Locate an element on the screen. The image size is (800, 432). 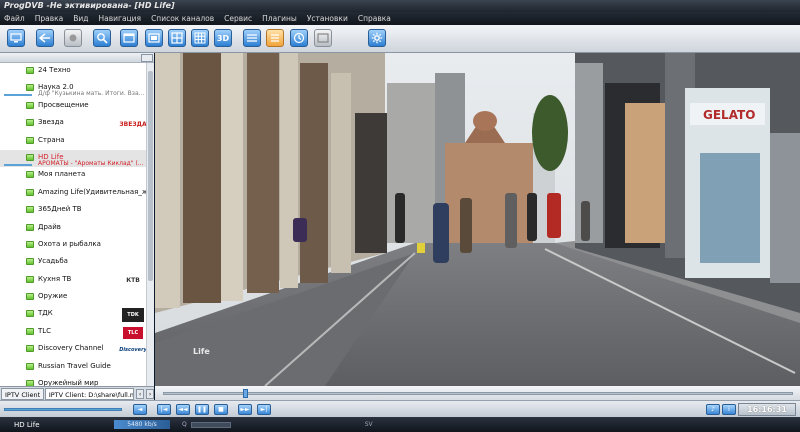
channel-item: Моя планета is located at coordinates (73, 175).